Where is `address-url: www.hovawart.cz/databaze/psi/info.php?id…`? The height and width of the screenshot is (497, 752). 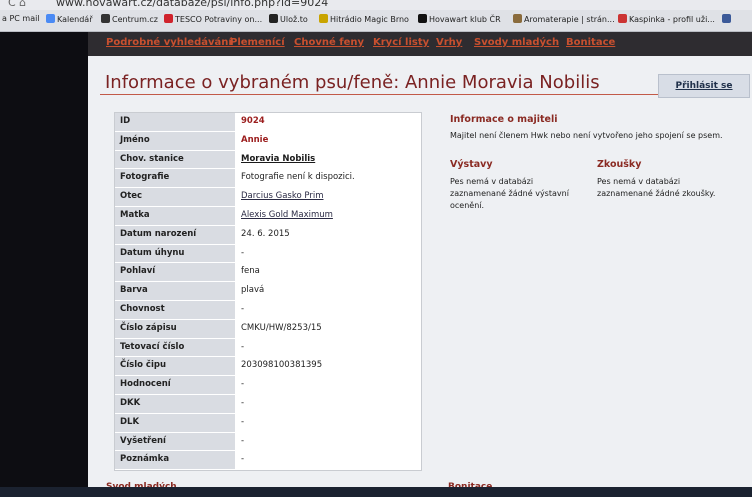 address-url: www.hovawart.cz/databaze/psi/info.php?id… is located at coordinates (192, 4).